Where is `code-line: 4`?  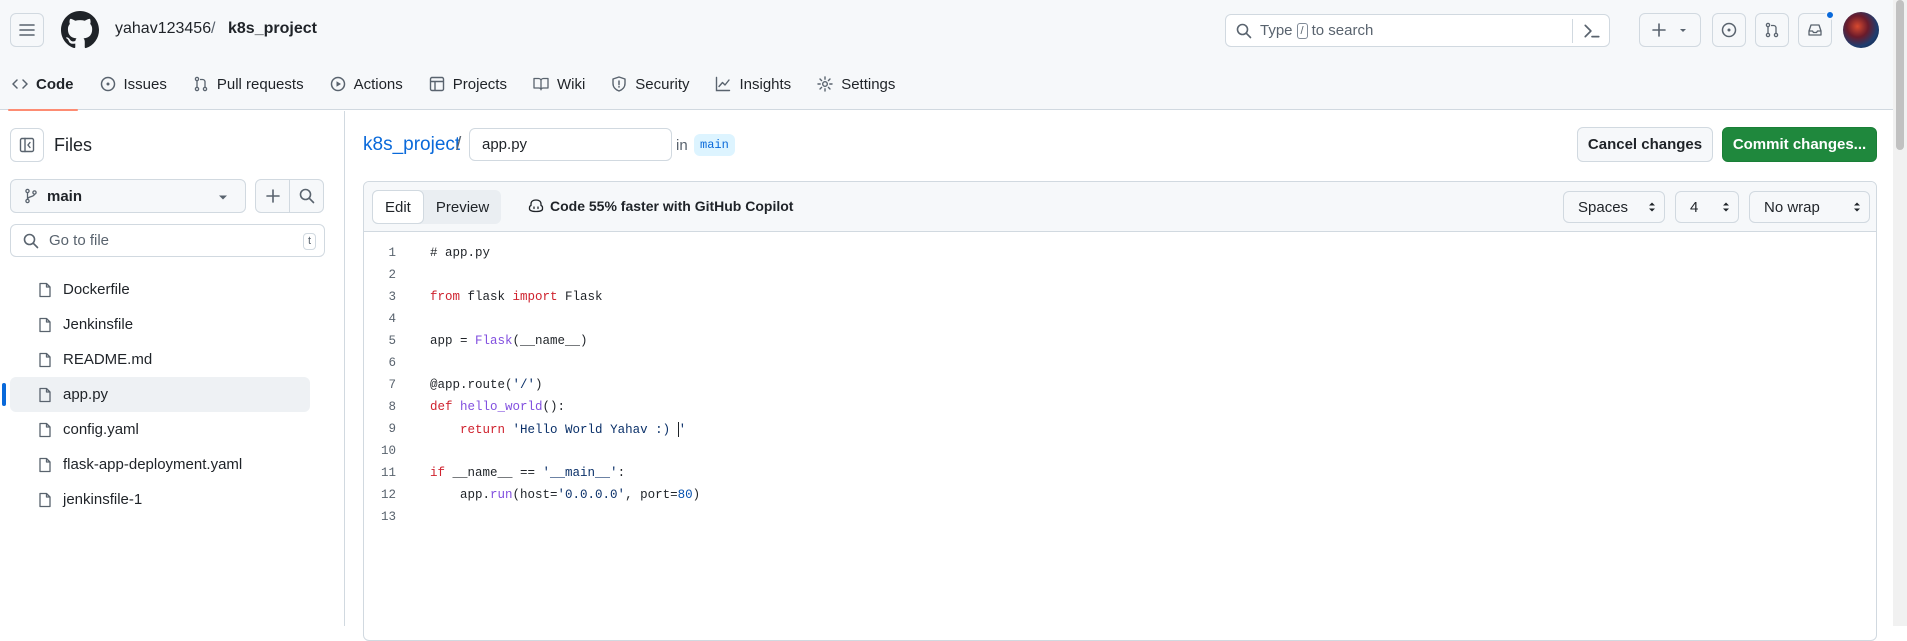
code-line: 4 is located at coordinates (532, 319).